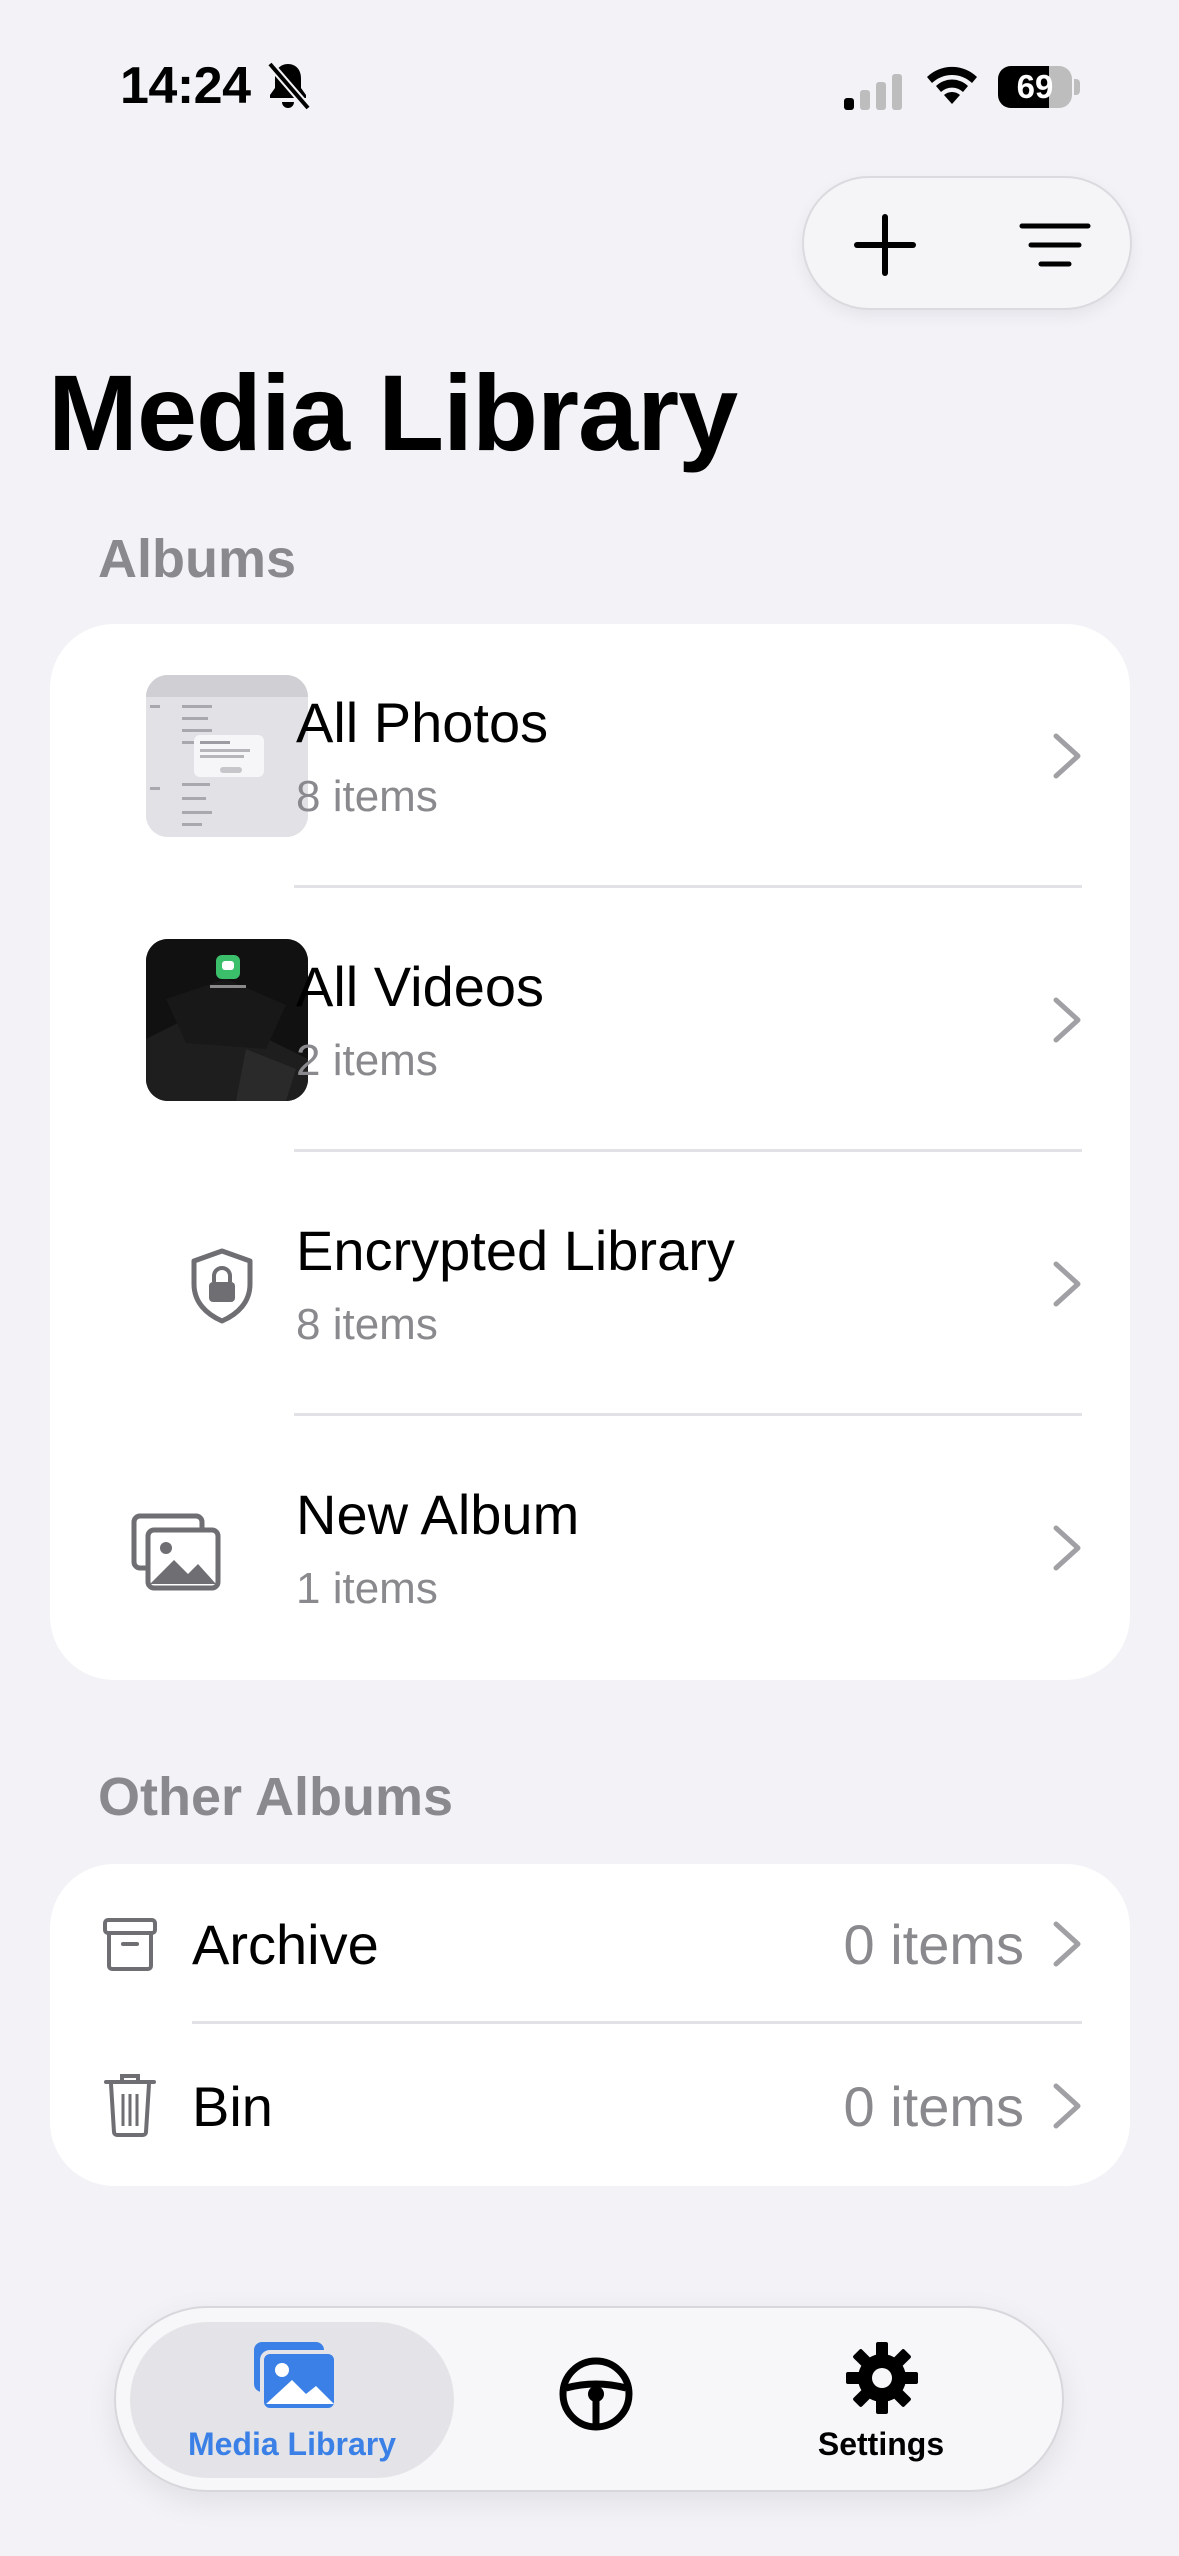 This screenshot has width=1179, height=2556. Describe the element at coordinates (276, 1797) in the screenshot. I see `other-albums-section-header: Other Albums` at that location.